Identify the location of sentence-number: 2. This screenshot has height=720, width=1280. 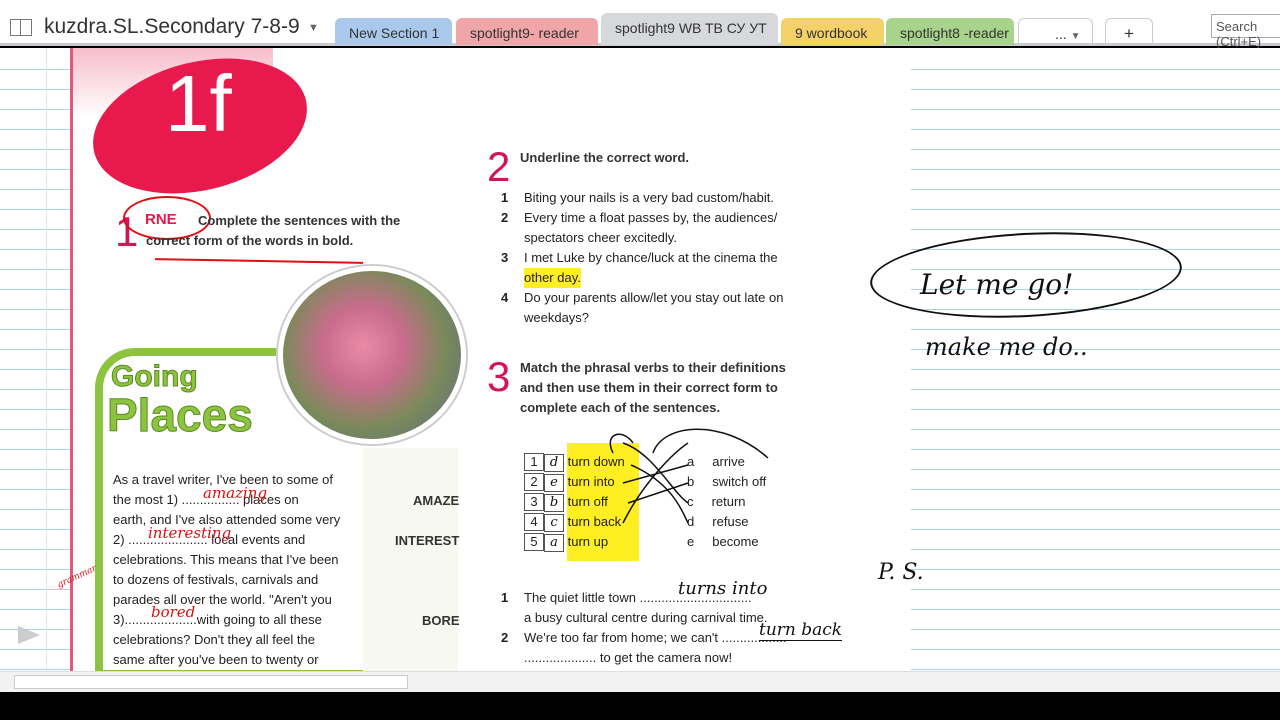
(505, 637).